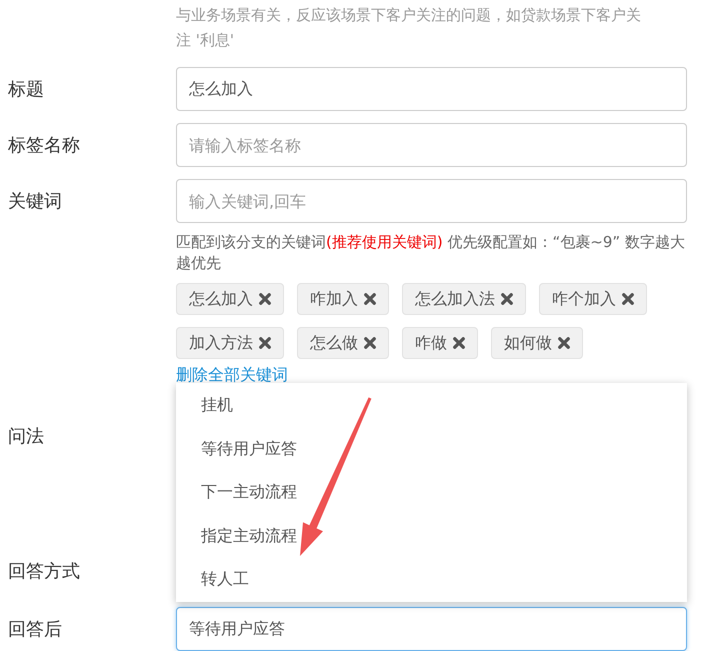 Image resolution: width=714 pixels, height=651 pixels. Describe the element at coordinates (431, 253) in the screenshot. I see `hint-text: 匹配到该分支的关键词(推荐使用关键词) 优先级配置如：“包裹~9” 数字越大越优先` at that location.